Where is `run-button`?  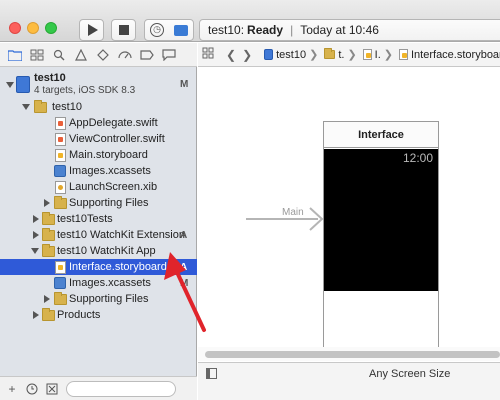
run-button is located at coordinates (91, 30).